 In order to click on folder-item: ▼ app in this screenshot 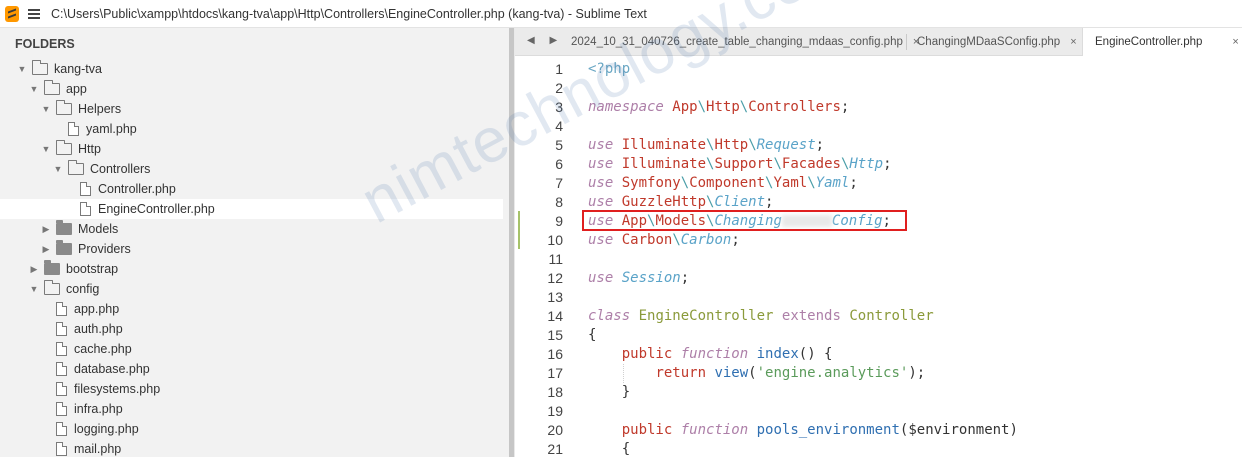, I will do `click(254, 89)`.